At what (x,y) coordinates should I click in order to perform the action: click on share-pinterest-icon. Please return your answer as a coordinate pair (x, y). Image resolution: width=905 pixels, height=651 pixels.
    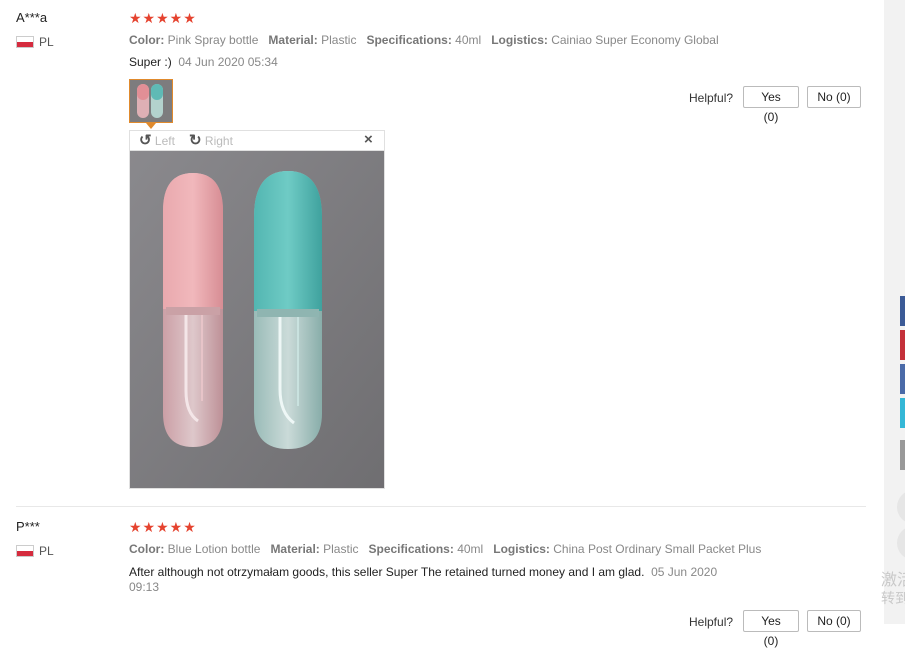
    Looking at the image, I should click on (902, 345).